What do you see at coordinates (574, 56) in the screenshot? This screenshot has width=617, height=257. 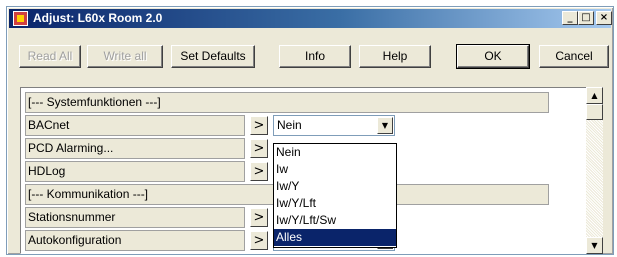 I see `cancel-button: Cancel` at bounding box center [574, 56].